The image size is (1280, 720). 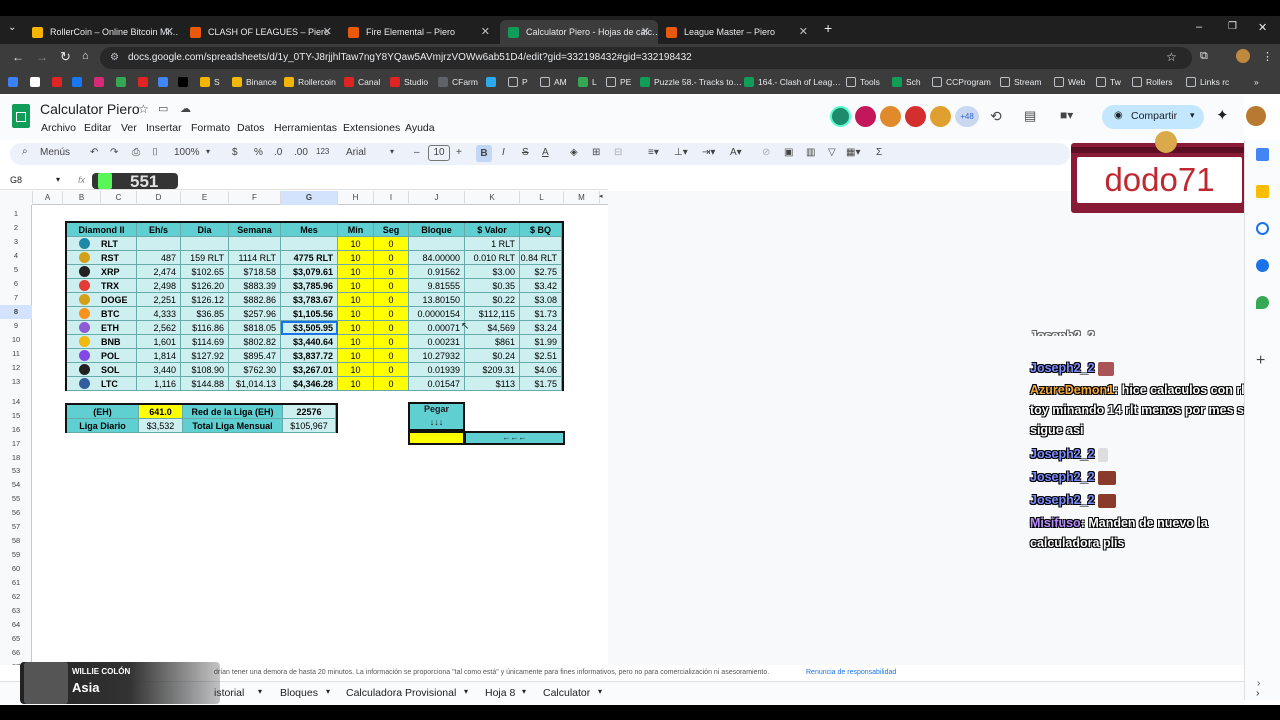 I want to click on redo-icon: ↷, so click(x=114, y=152).